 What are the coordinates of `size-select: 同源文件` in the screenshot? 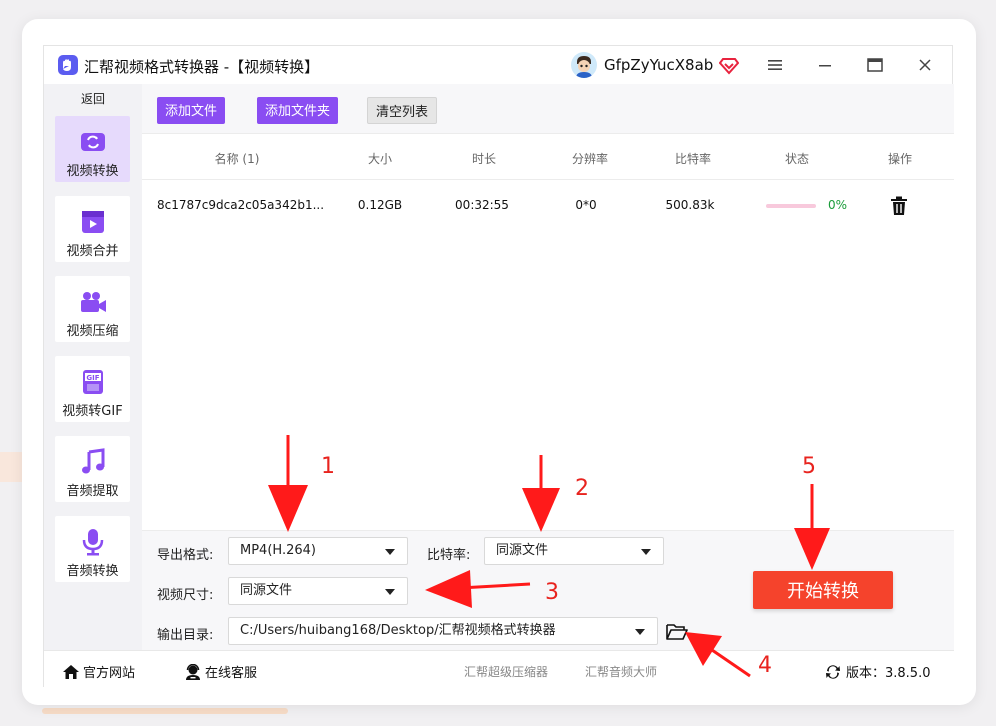 It's located at (318, 591).